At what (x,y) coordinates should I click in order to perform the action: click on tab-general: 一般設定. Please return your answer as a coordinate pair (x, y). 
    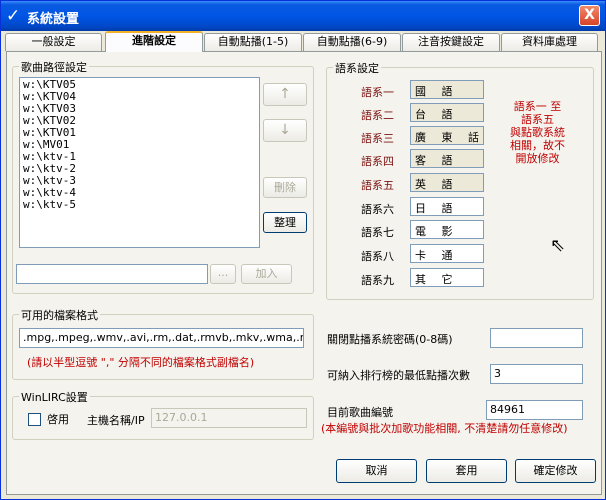
    Looking at the image, I should click on (53, 42).